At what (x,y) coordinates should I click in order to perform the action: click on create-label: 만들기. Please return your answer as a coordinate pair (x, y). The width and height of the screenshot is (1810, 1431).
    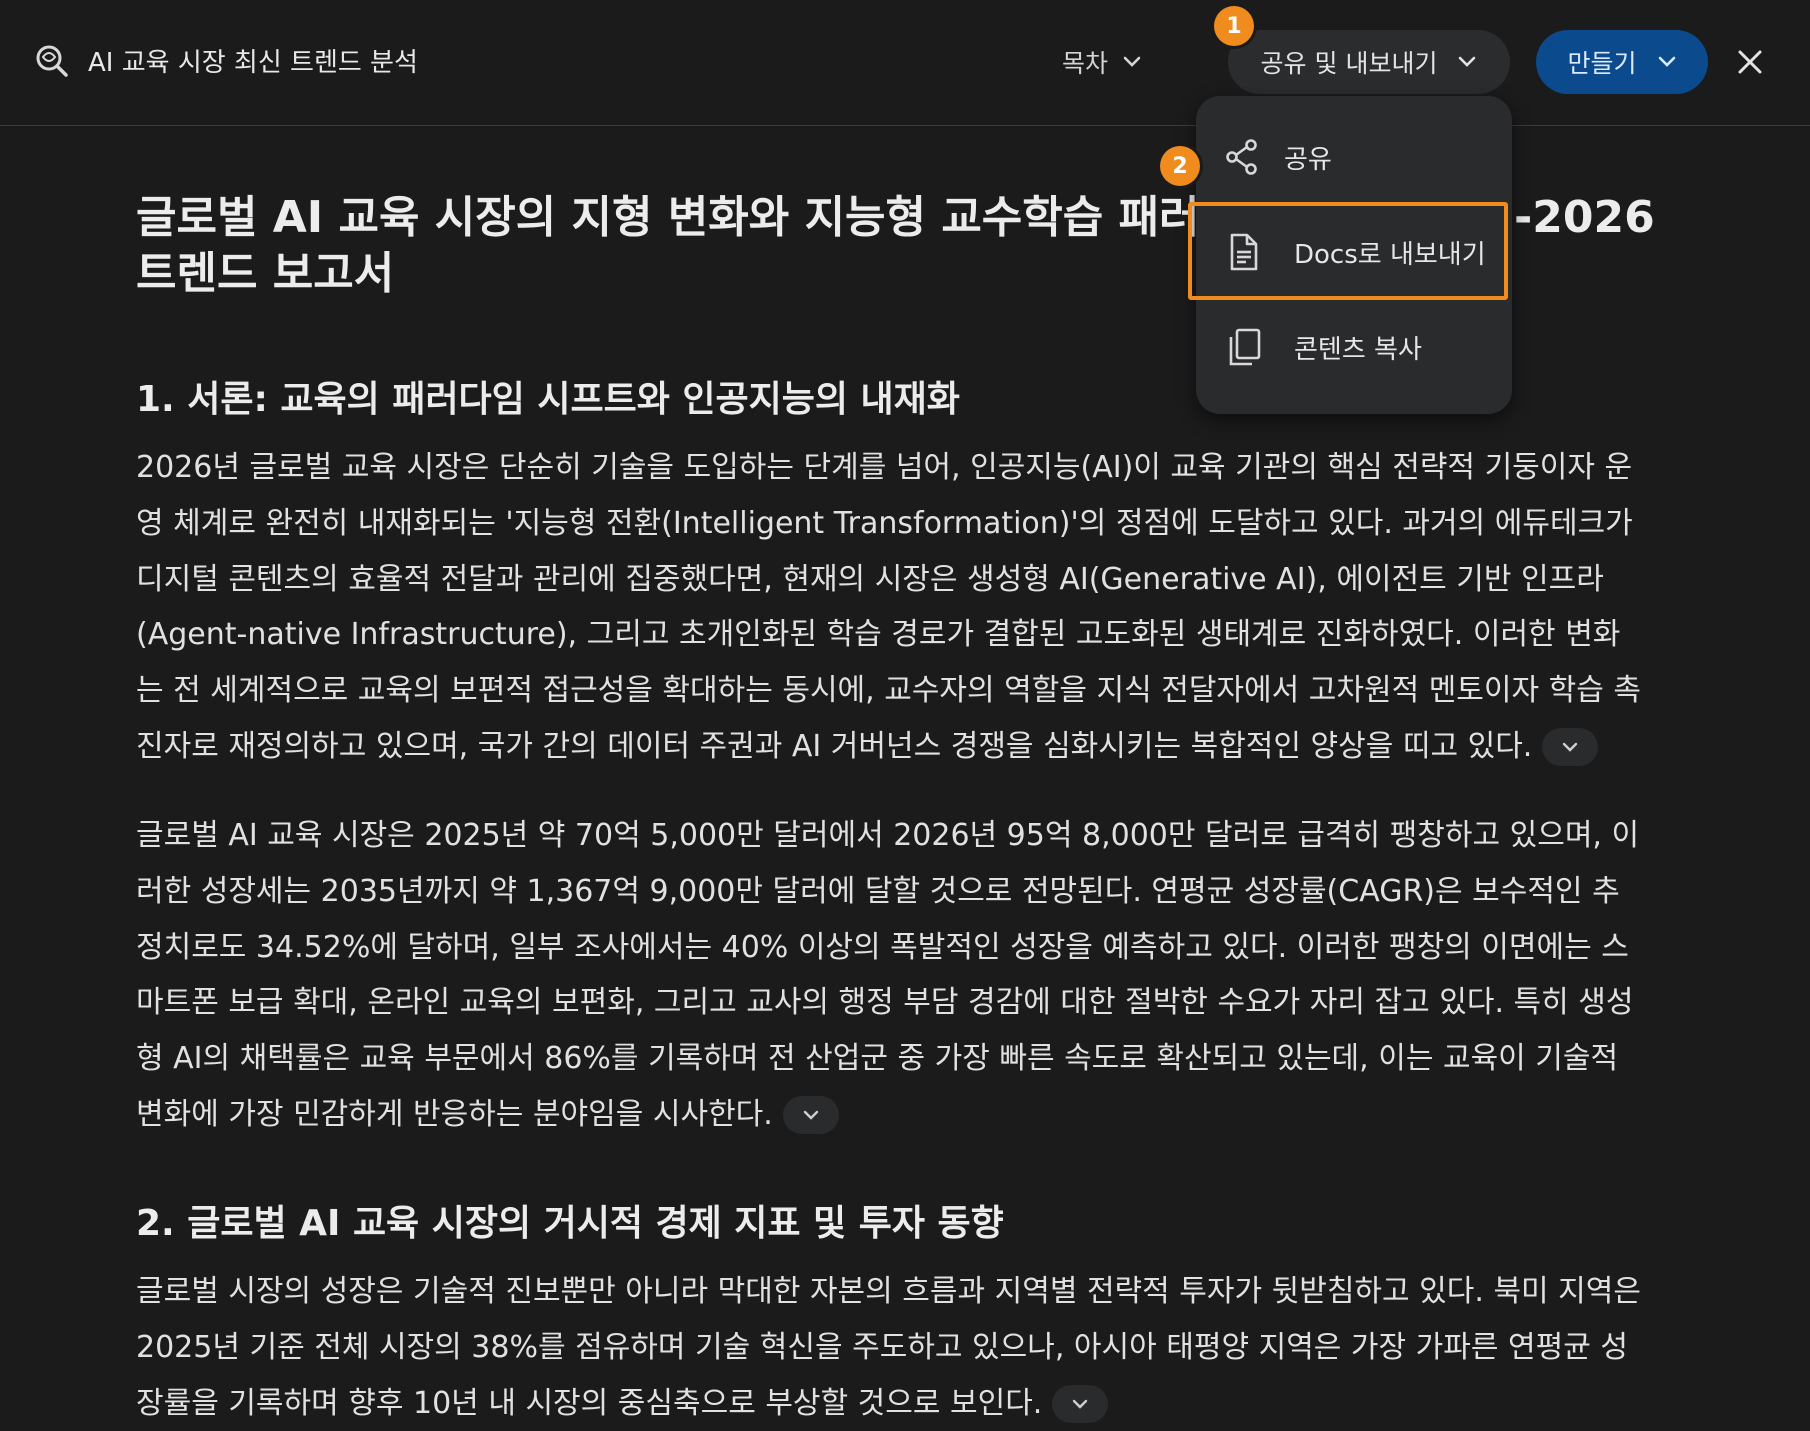
    Looking at the image, I should click on (1602, 63).